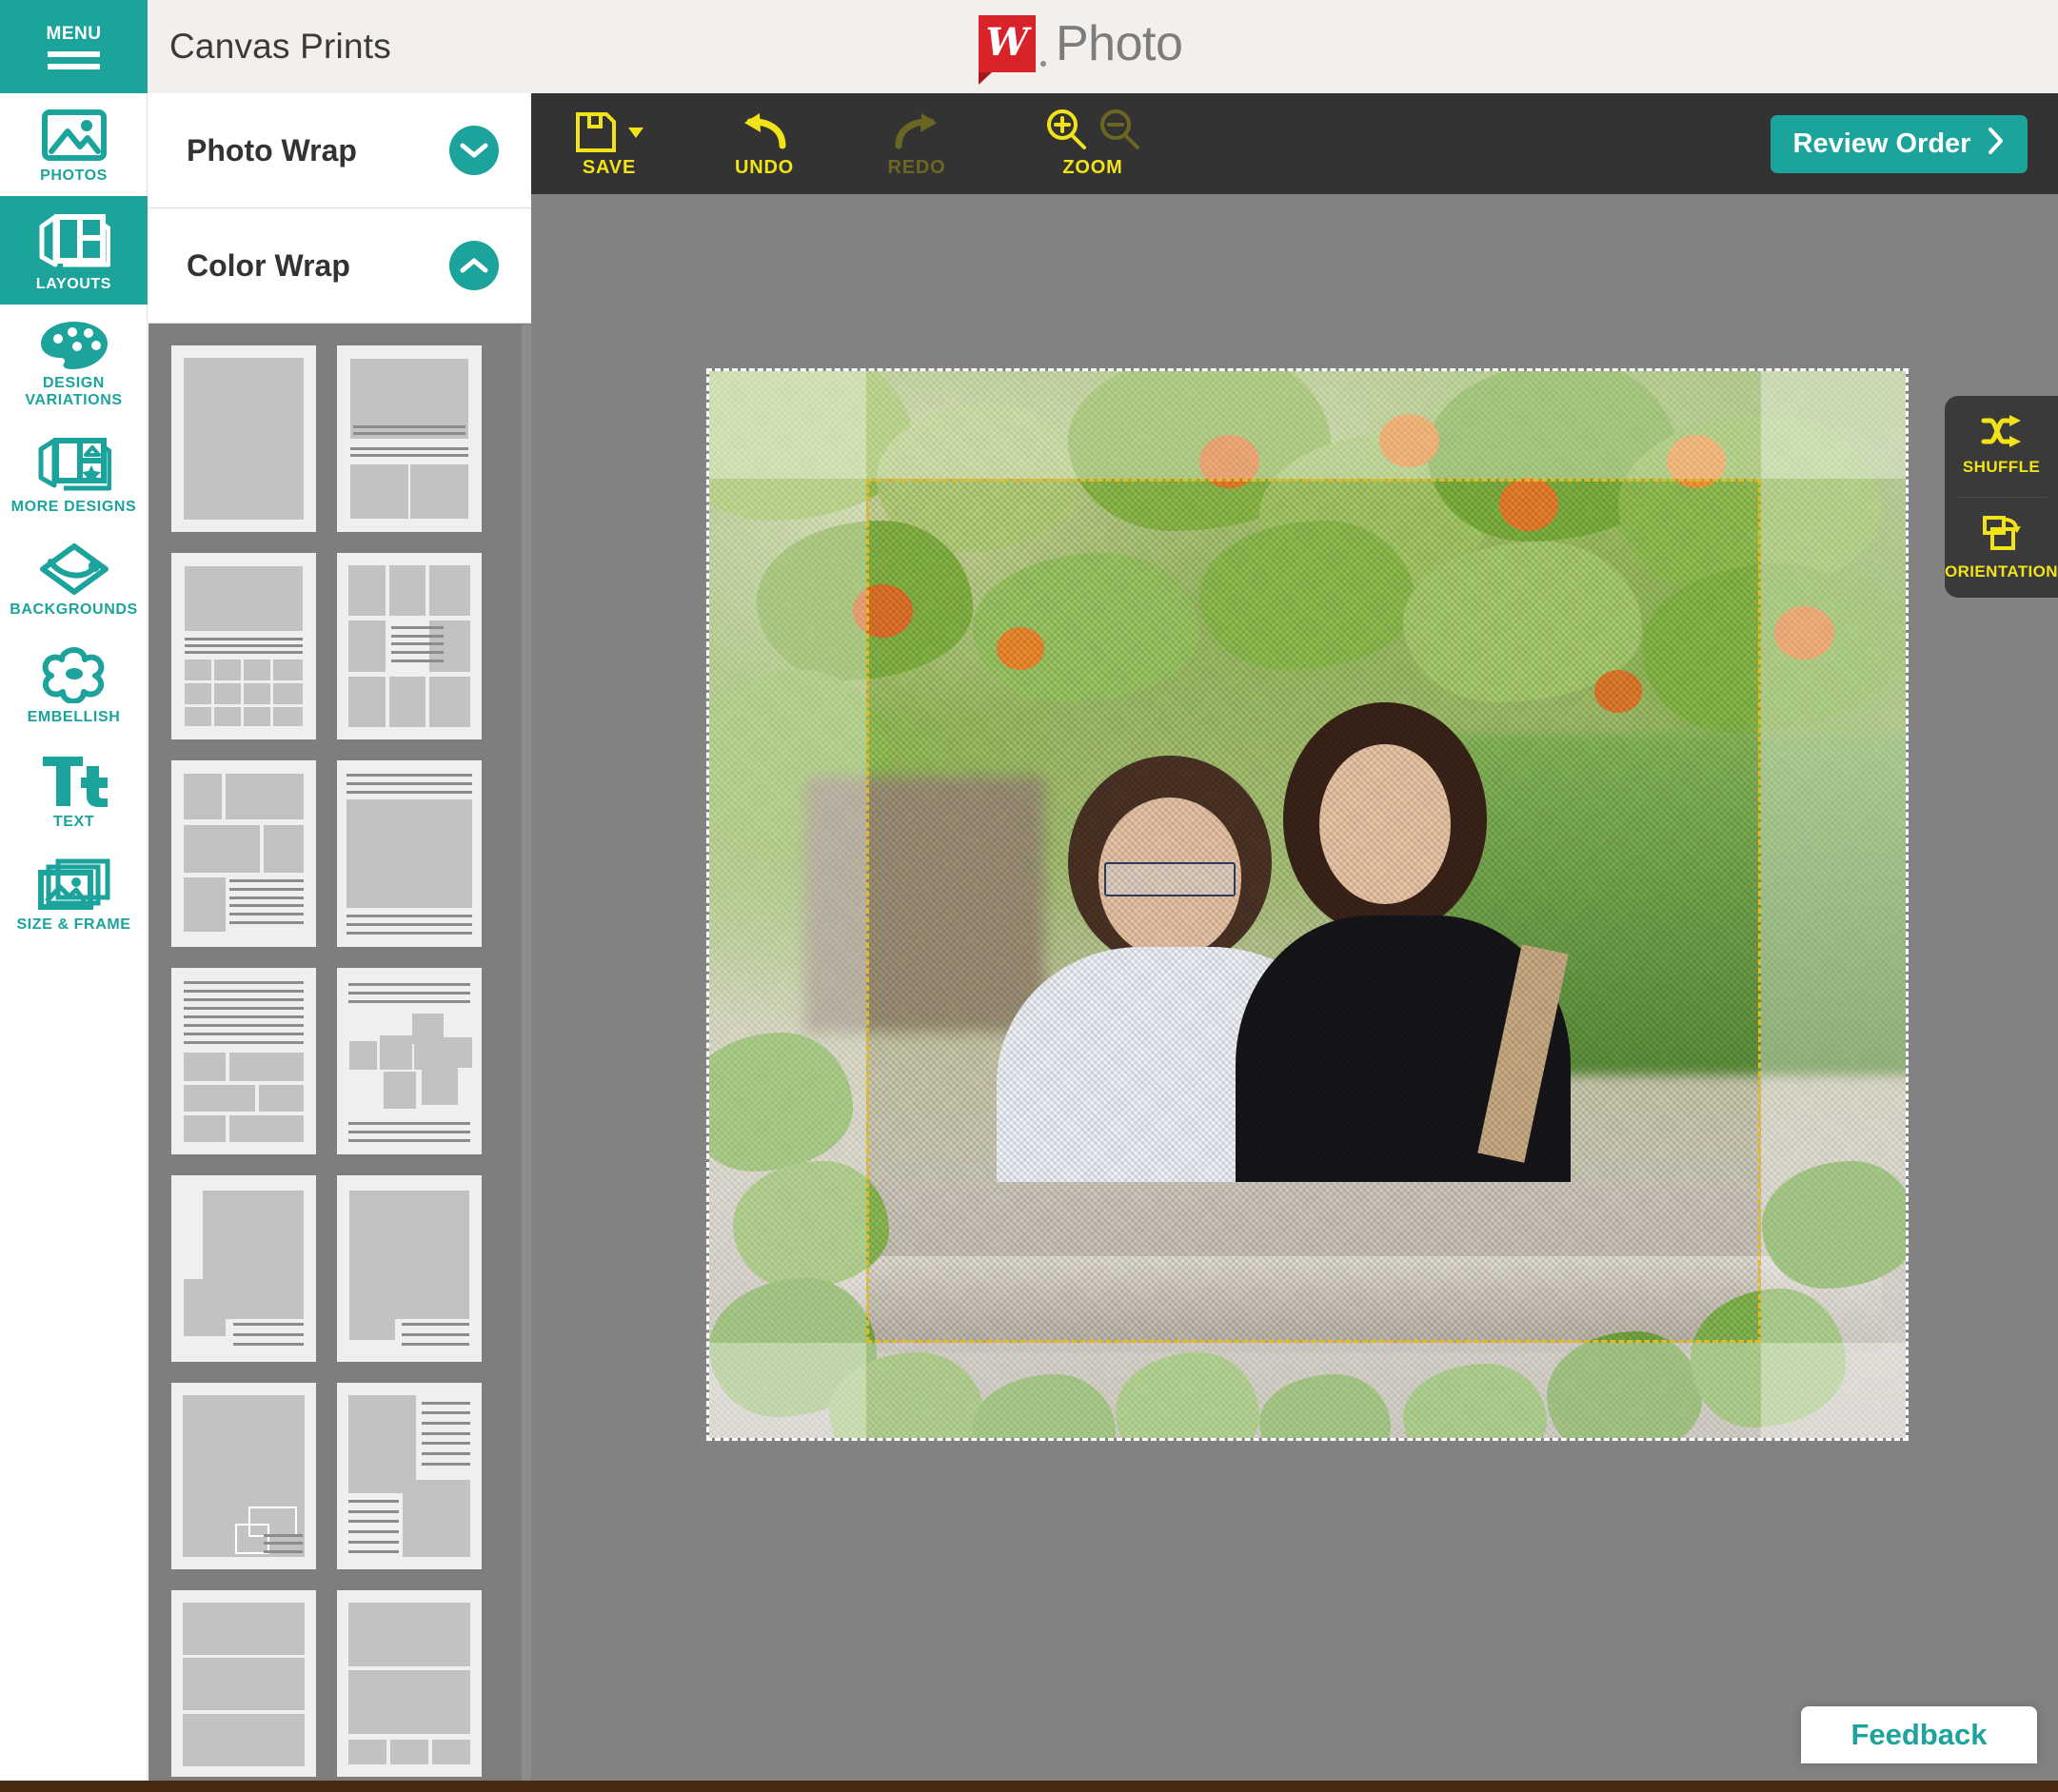  What do you see at coordinates (74, 33) in the screenshot?
I see `menu-label: MENU` at bounding box center [74, 33].